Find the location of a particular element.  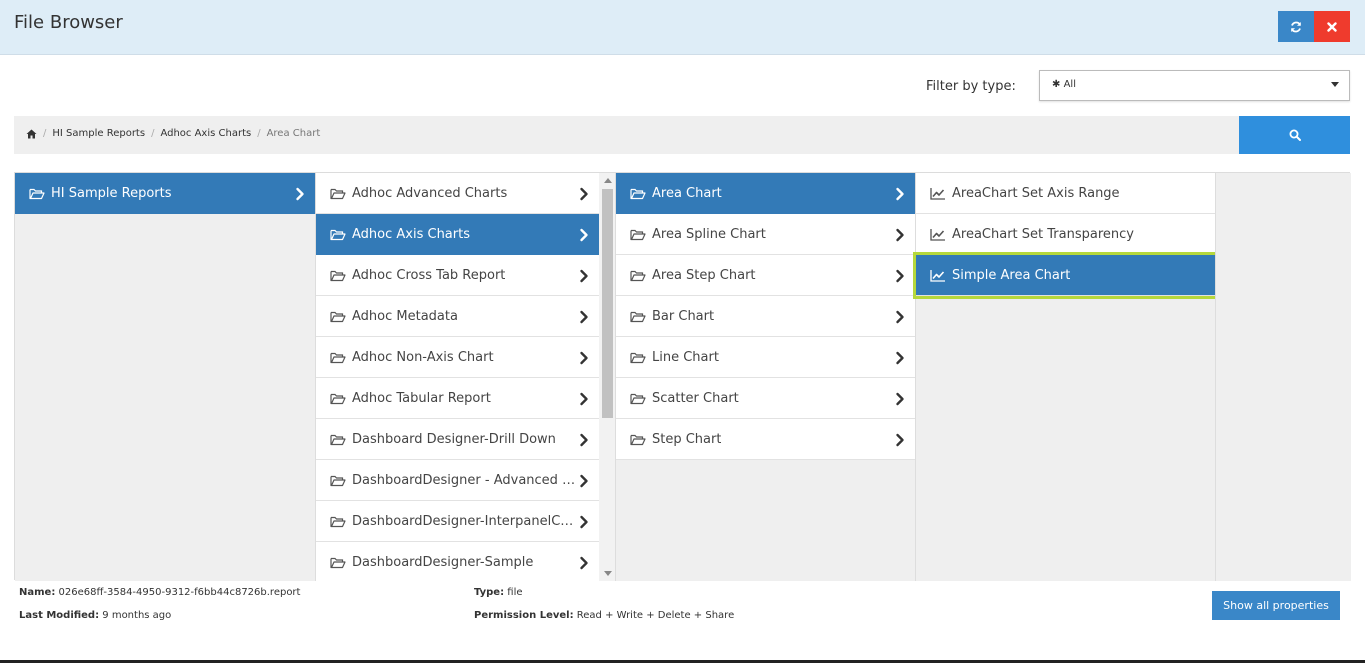

folder-item-label: Adhoc Advanced Charts is located at coordinates (430, 193).